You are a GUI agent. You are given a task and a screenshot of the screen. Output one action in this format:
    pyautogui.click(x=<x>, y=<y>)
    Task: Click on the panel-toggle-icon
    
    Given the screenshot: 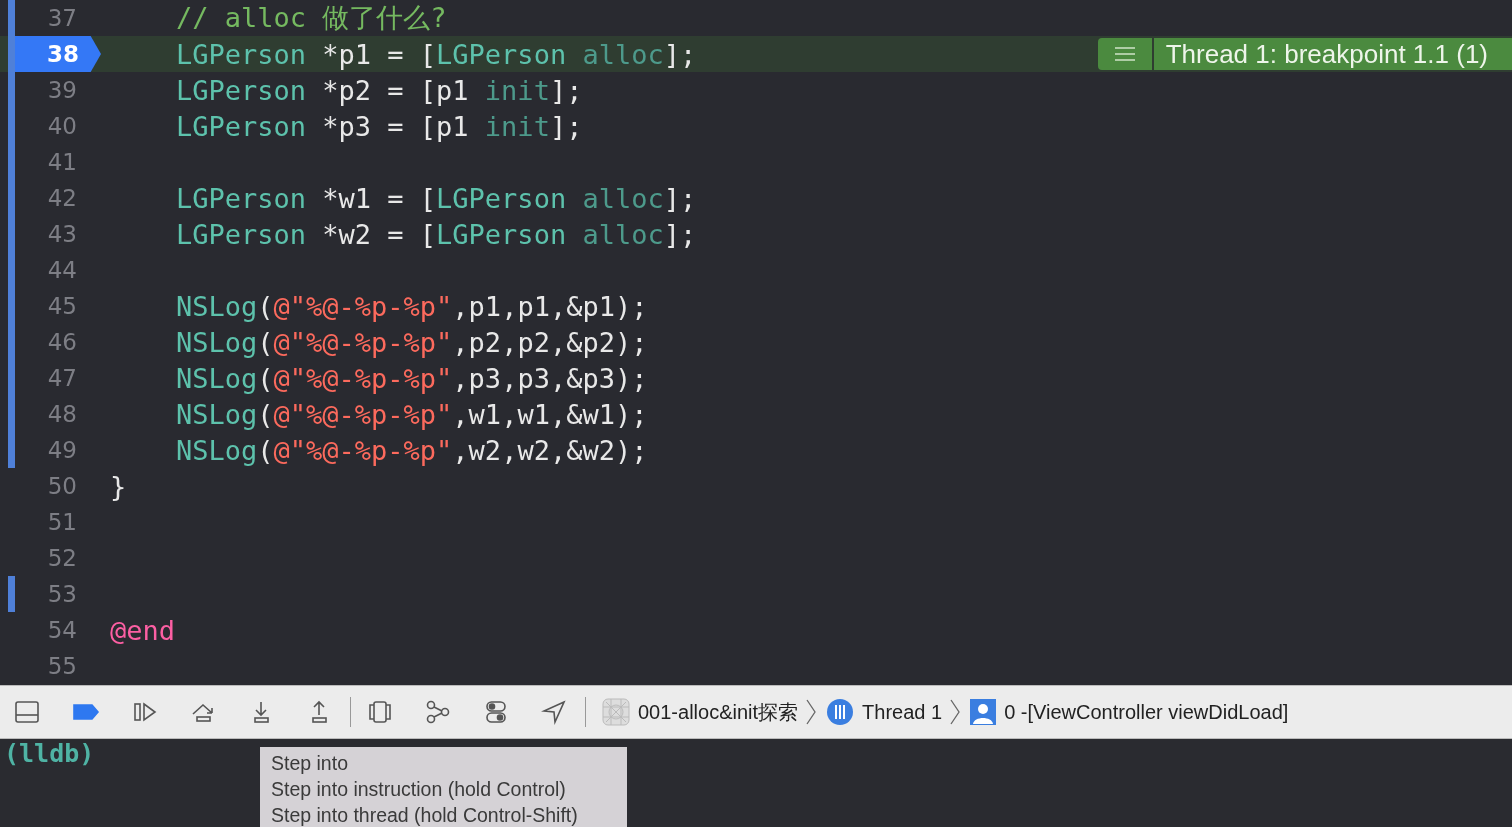 What is the action you would take?
    pyautogui.click(x=27, y=712)
    